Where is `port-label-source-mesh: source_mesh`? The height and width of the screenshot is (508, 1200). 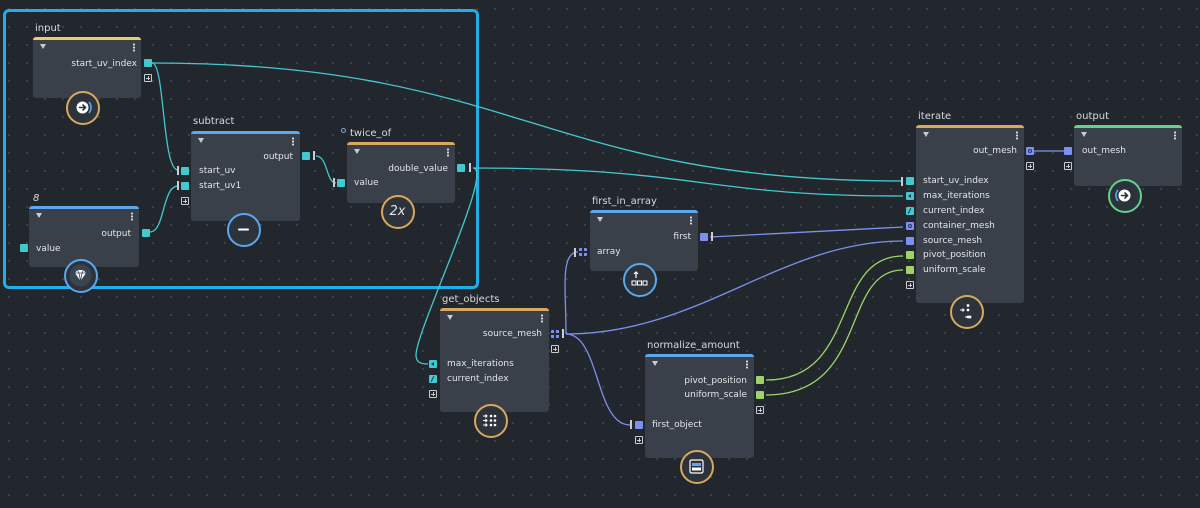 port-label-source-mesh: source_mesh is located at coordinates (512, 334).